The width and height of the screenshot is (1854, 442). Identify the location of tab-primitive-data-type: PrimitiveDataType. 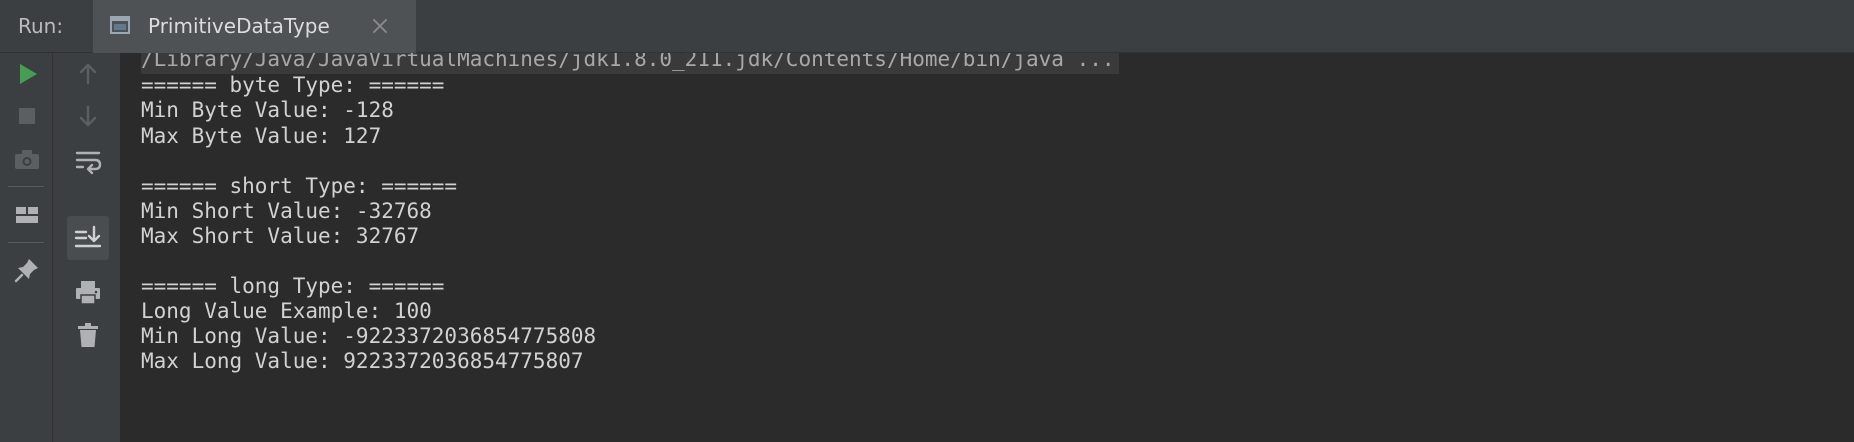
(254, 26).